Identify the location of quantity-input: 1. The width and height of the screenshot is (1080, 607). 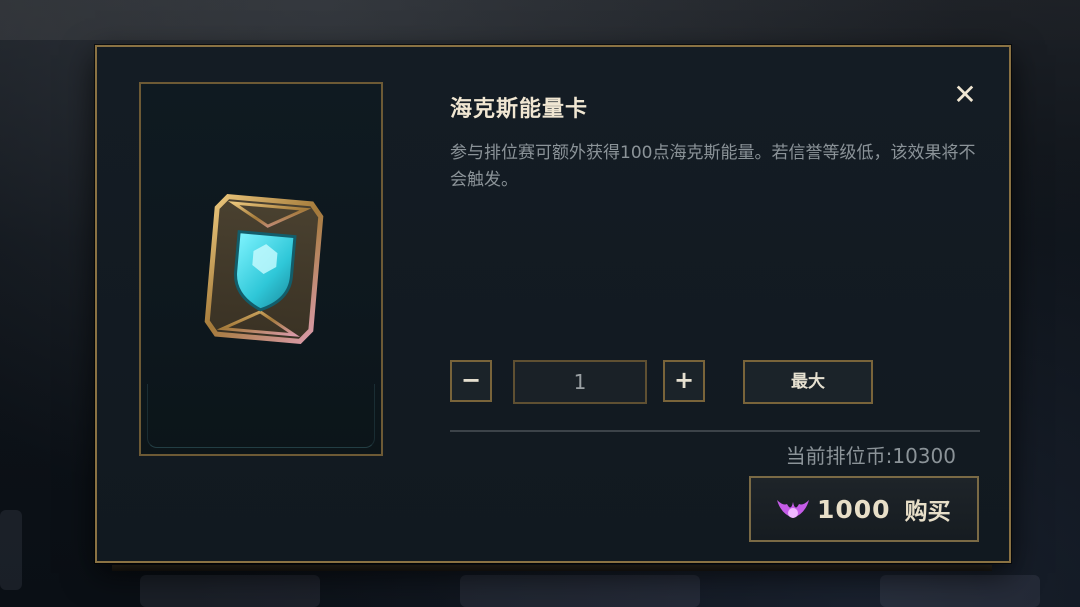
(580, 382).